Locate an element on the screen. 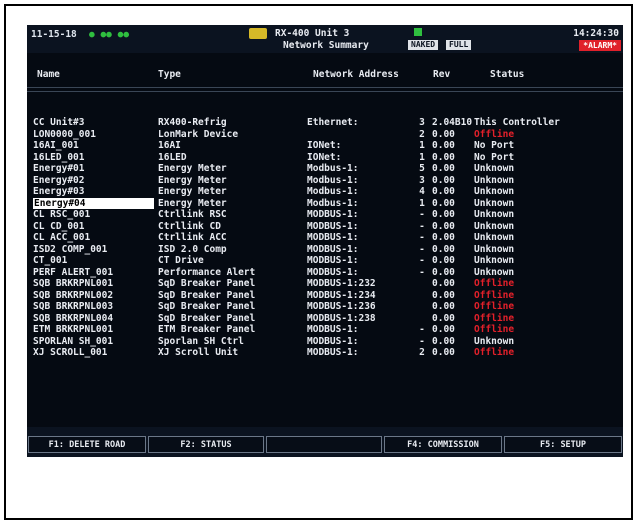  f3-button is located at coordinates (324, 444).